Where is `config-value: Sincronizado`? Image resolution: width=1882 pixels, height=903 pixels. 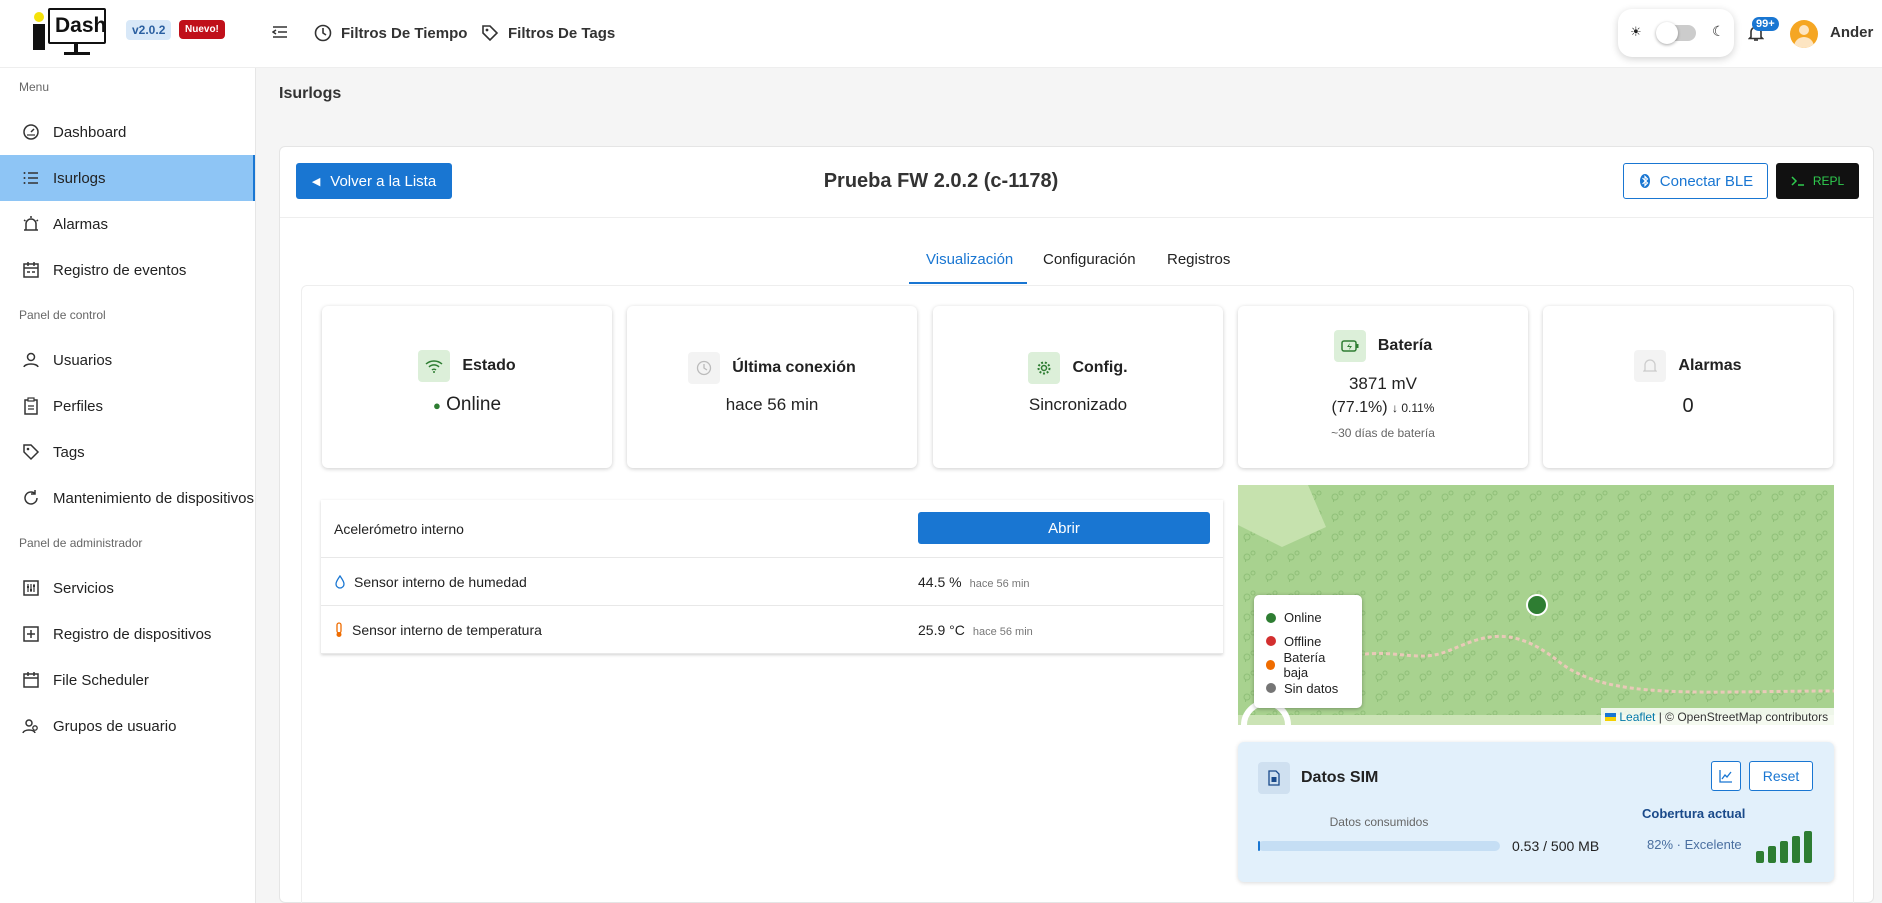 config-value: Sincronizado is located at coordinates (1078, 404).